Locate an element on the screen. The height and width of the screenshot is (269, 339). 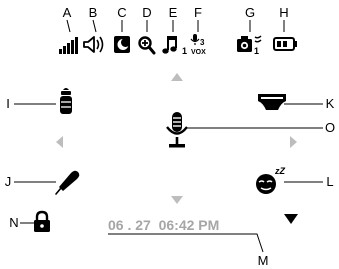
nav-down-arrow is located at coordinates (177, 200).